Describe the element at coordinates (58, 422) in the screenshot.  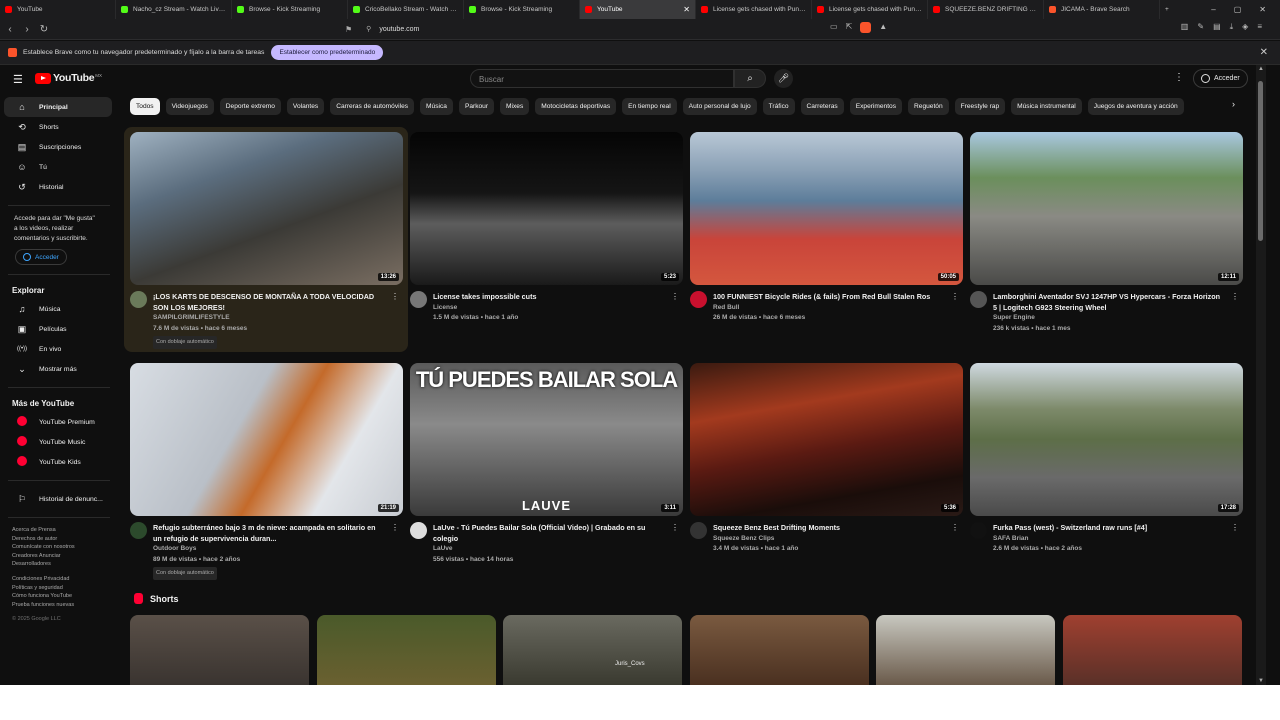
I see `sidebar-item-youtube-premium: YouTube Premium` at that location.